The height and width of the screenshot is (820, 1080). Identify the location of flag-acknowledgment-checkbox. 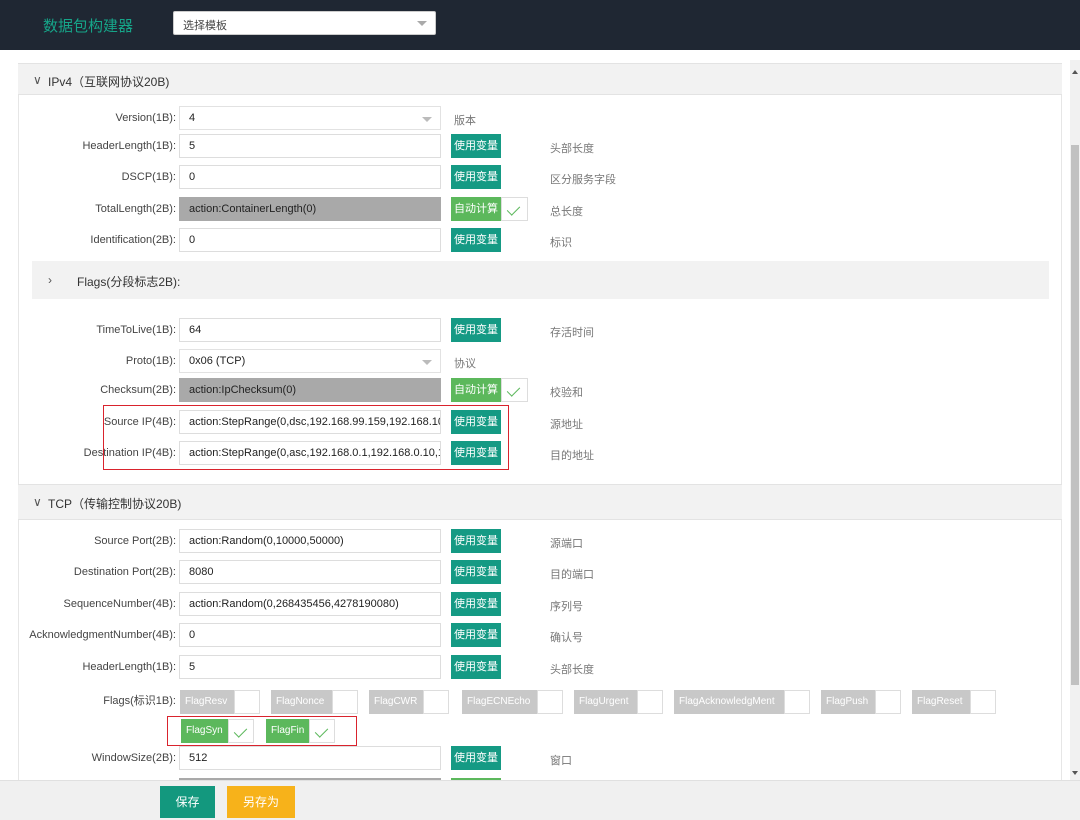
(797, 702).